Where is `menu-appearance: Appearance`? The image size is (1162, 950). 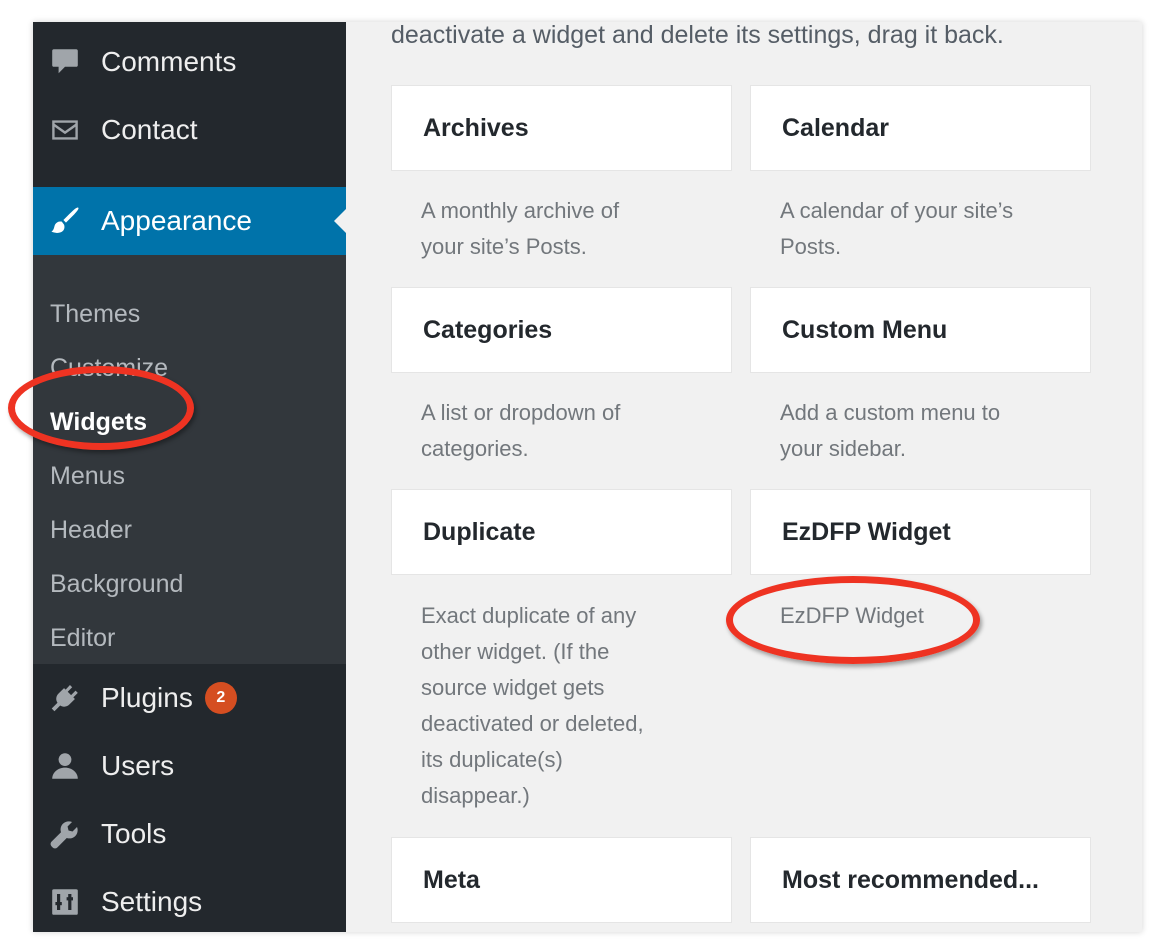
menu-appearance: Appearance is located at coordinates (189, 221).